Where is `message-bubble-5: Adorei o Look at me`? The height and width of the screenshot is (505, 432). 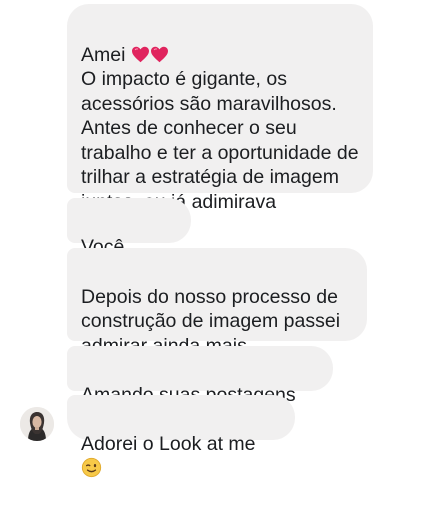
message-bubble-5: Adorei o Look at me is located at coordinates (181, 436).